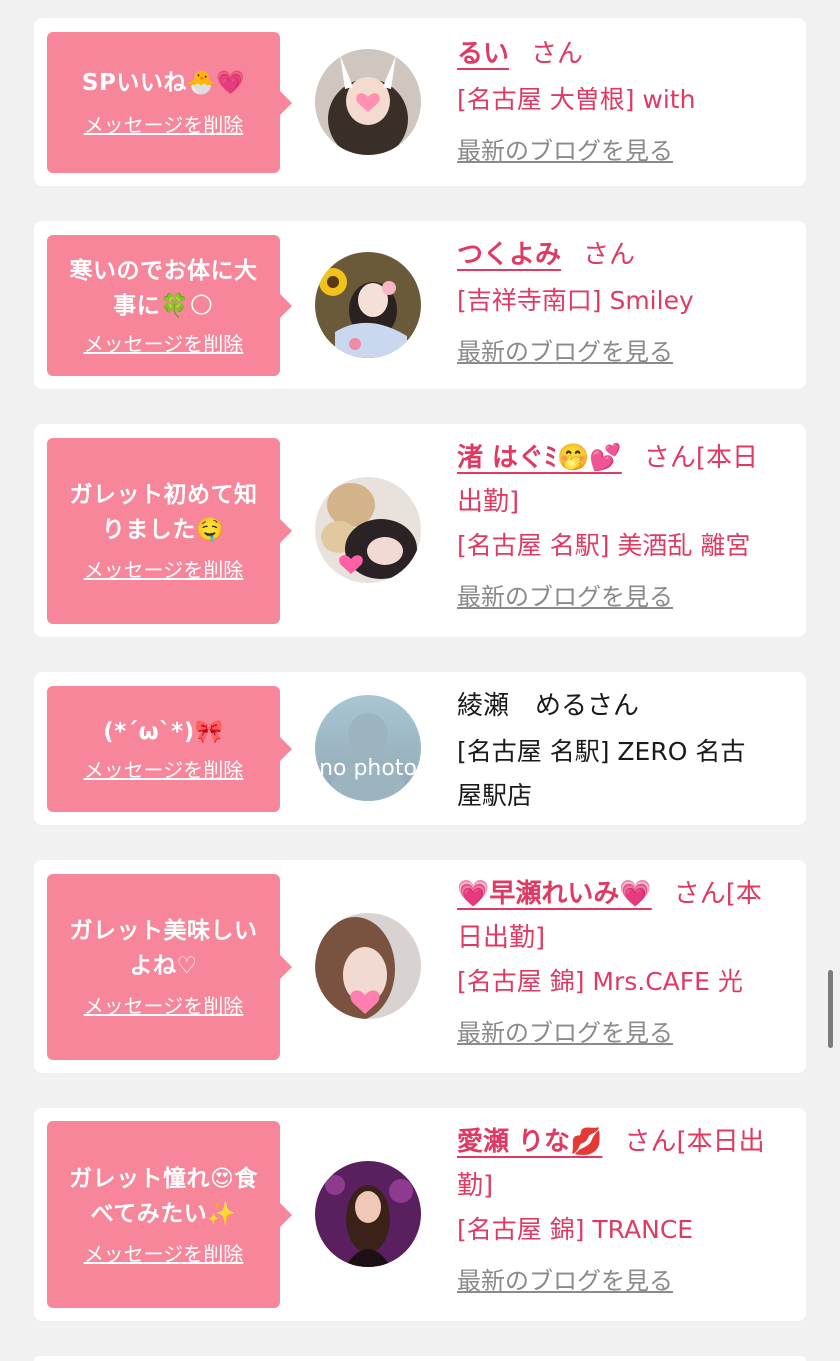  Describe the element at coordinates (163, 83) in the screenshot. I see `message-text: SPいいね🐣💗` at that location.